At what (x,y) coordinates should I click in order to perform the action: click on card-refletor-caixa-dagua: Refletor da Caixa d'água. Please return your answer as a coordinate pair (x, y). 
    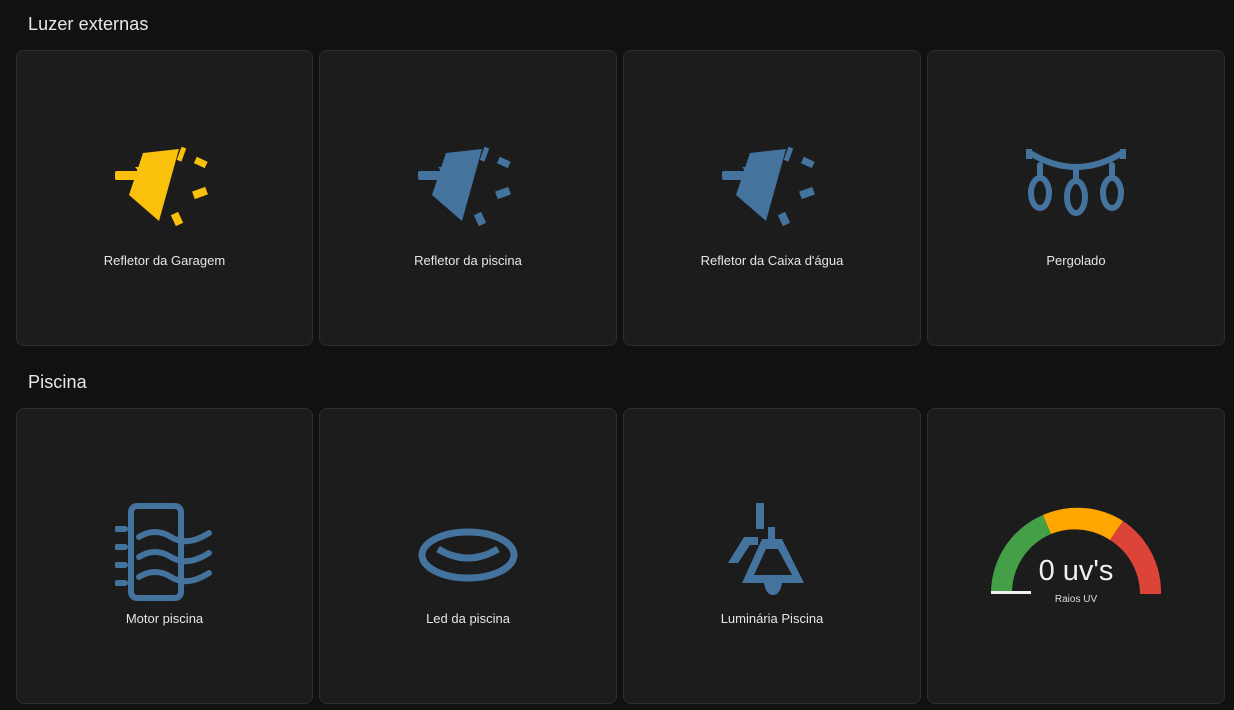
    Looking at the image, I should click on (772, 198).